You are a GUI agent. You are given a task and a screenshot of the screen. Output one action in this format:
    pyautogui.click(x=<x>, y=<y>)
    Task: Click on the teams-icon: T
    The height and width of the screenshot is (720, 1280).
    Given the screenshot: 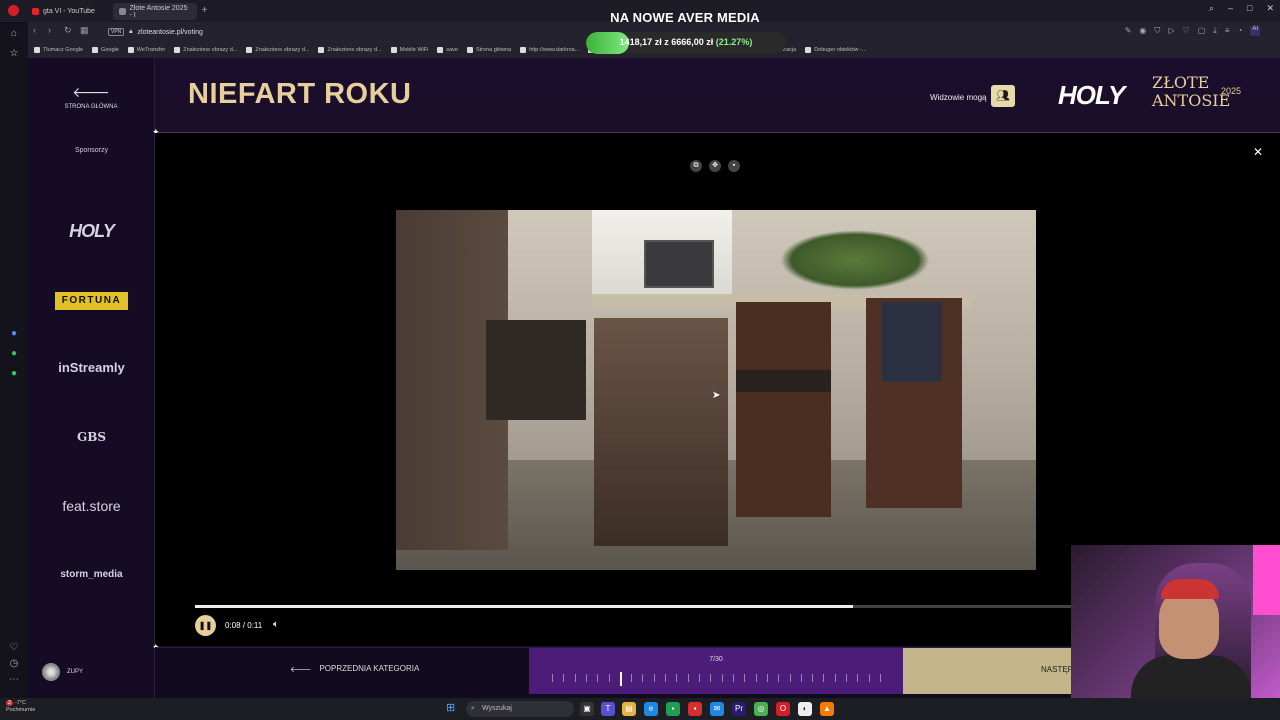 What is the action you would take?
    pyautogui.click(x=608, y=709)
    